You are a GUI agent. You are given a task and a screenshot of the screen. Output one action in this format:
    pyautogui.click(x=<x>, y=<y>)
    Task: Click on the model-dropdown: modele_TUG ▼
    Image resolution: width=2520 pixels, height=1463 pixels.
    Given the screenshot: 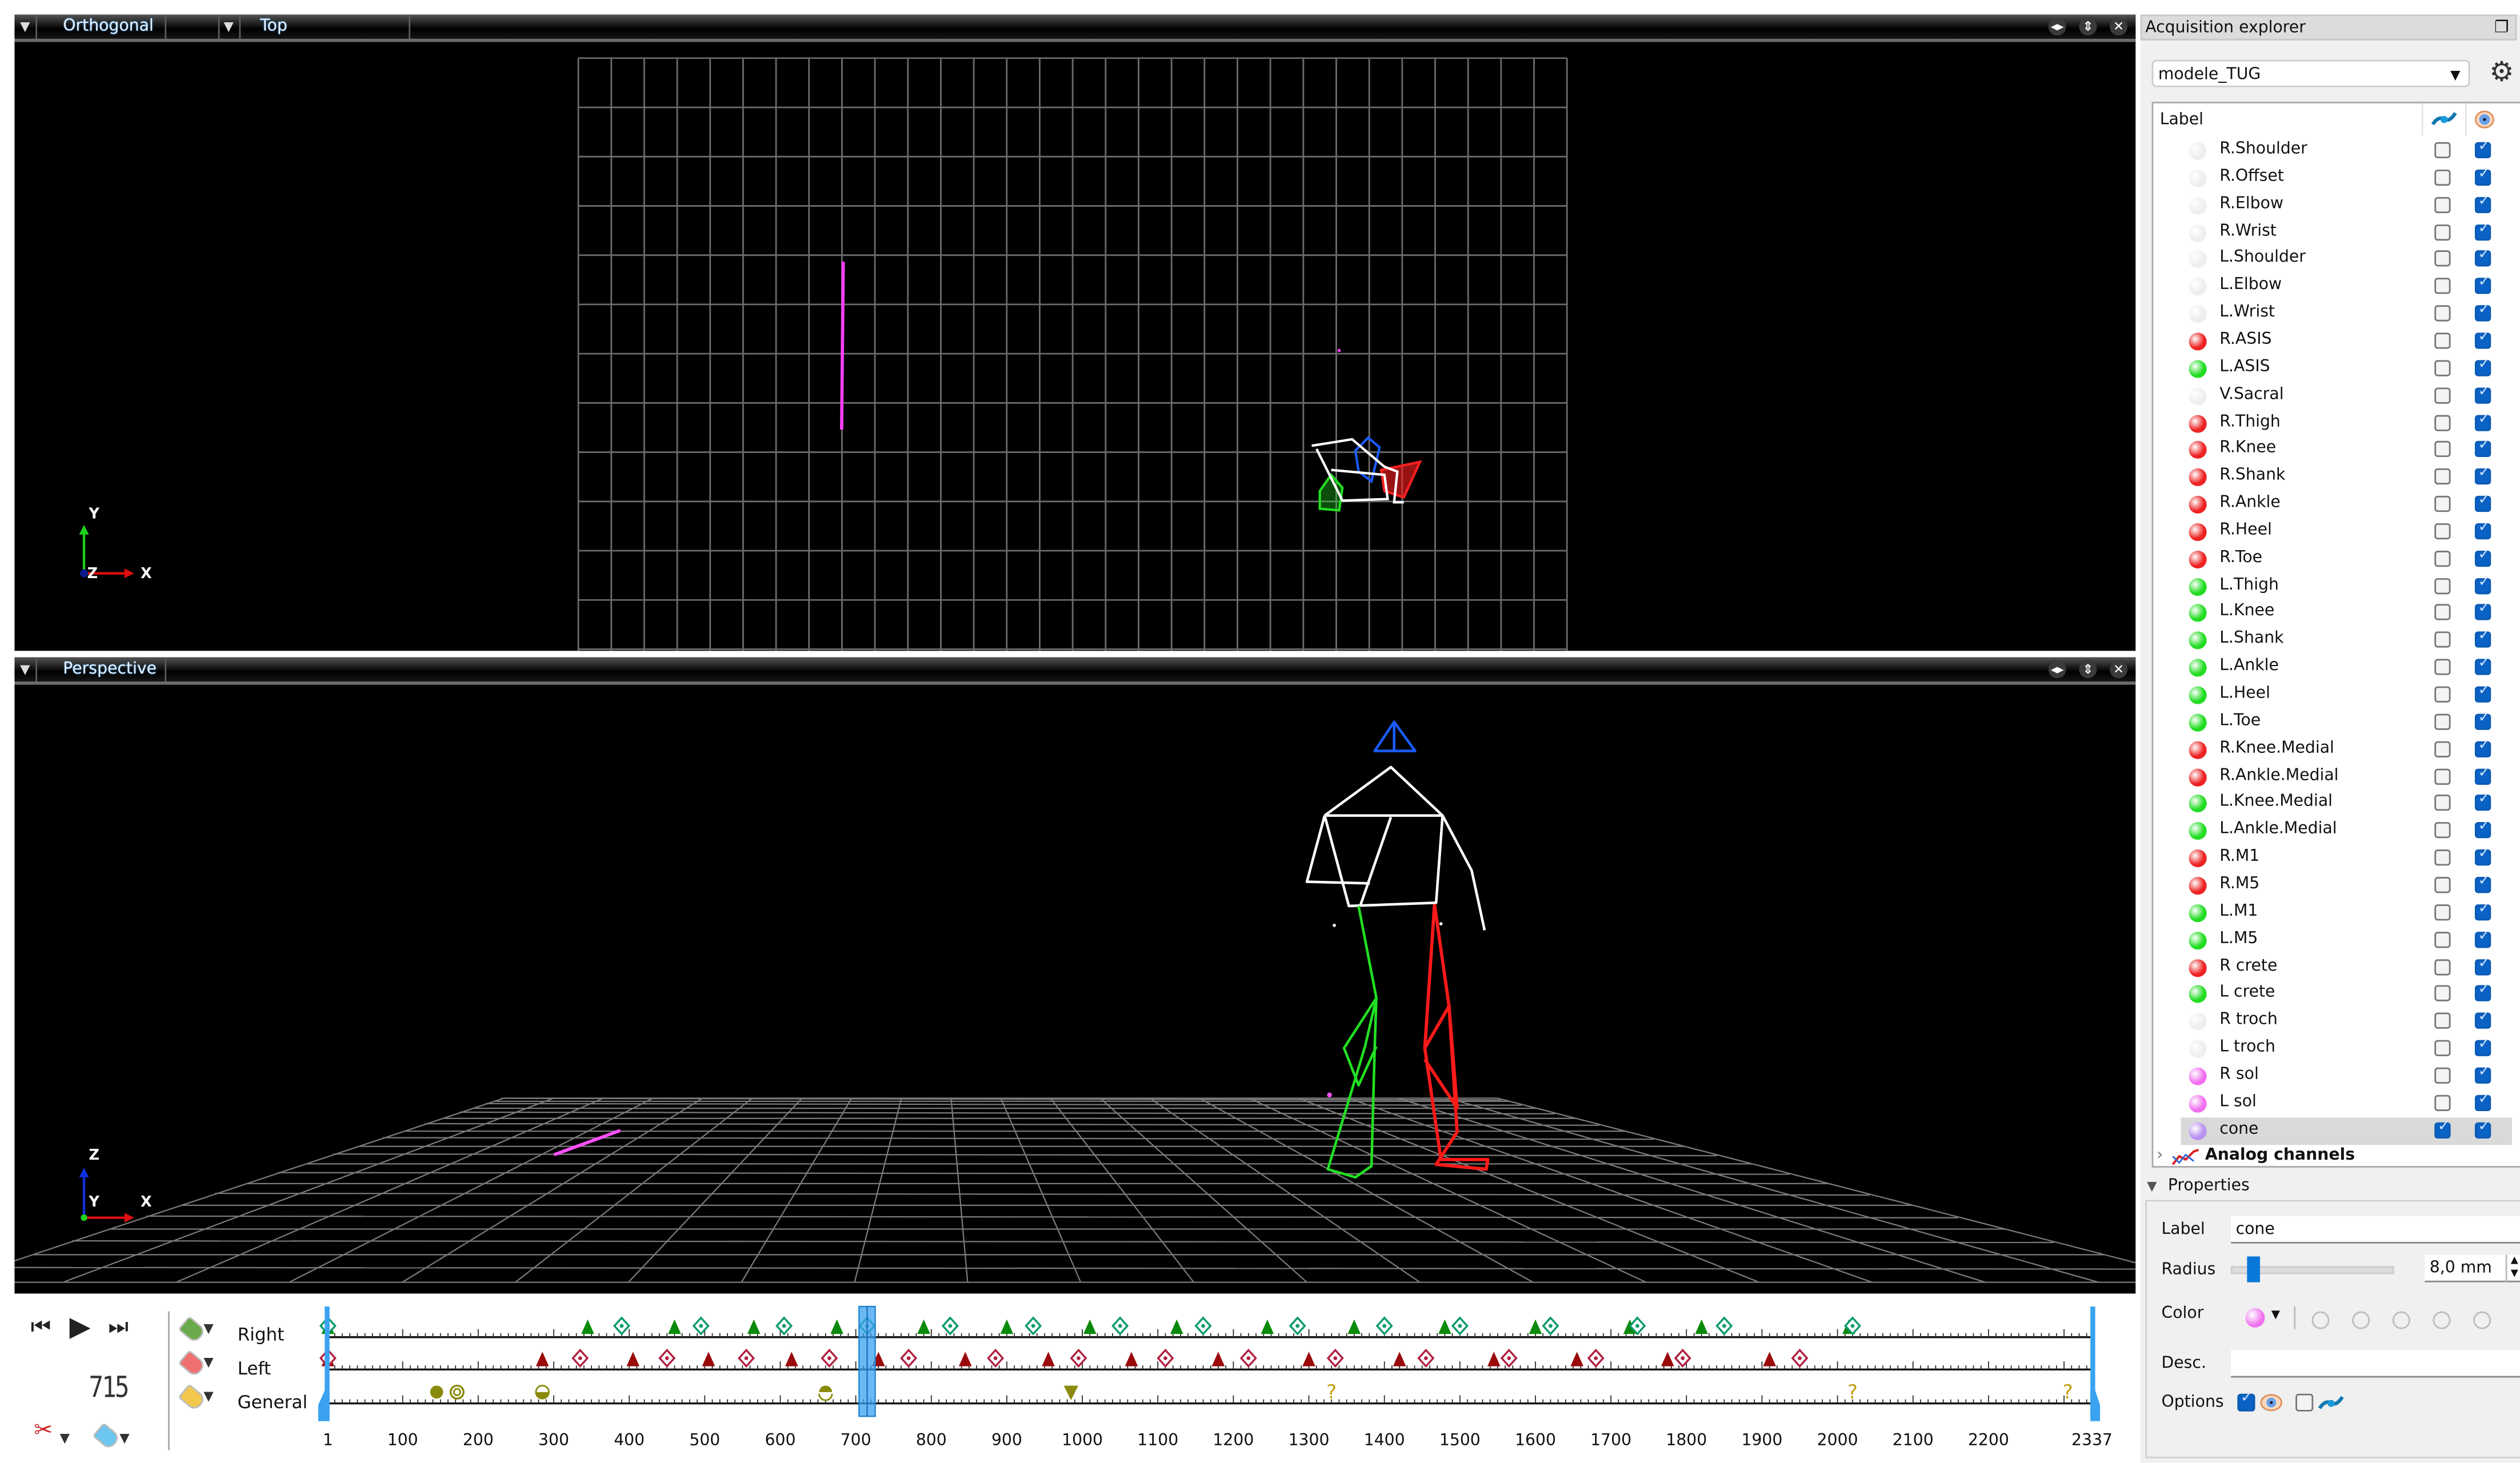 What is the action you would take?
    pyautogui.click(x=2310, y=73)
    